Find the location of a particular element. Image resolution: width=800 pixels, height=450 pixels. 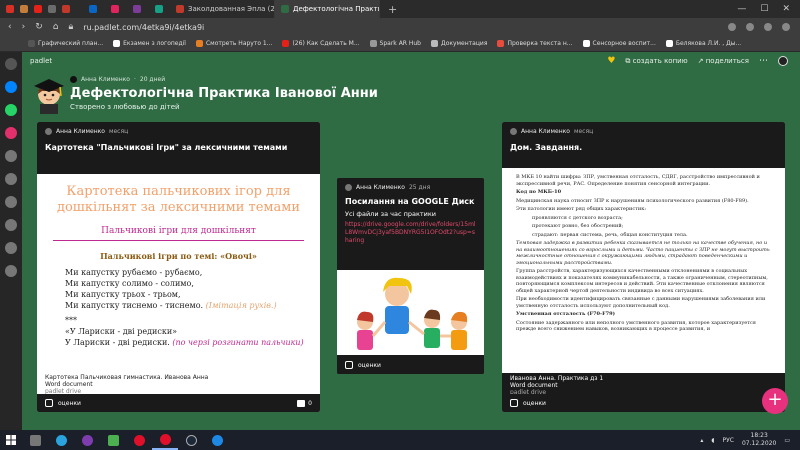

steam-icon is located at coordinates (191, 440).